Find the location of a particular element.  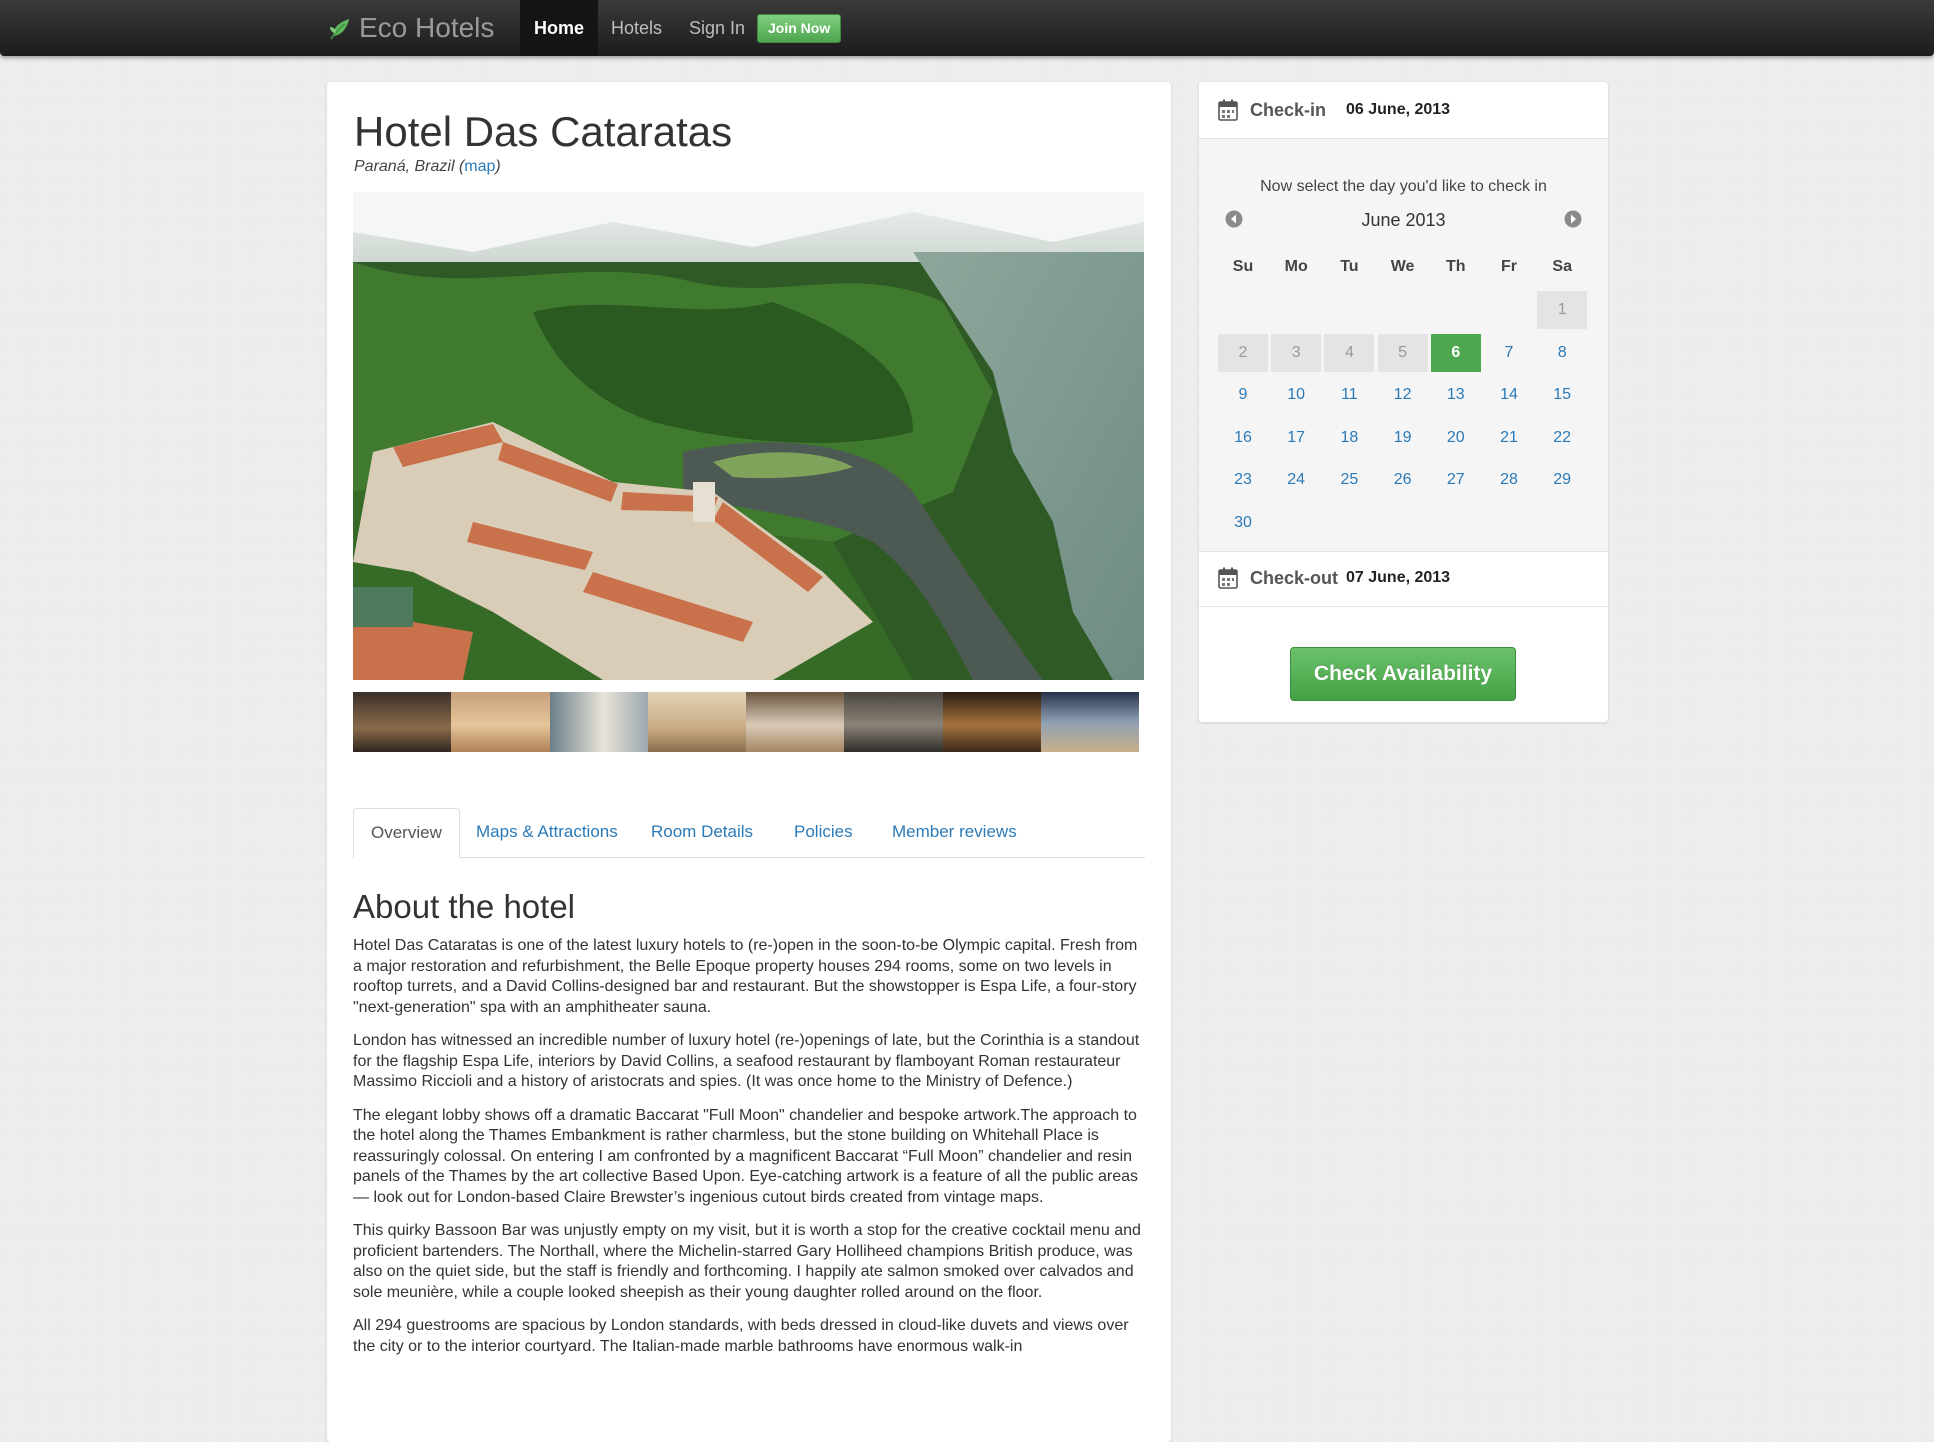

weekday-header: Su is located at coordinates (1243, 266).